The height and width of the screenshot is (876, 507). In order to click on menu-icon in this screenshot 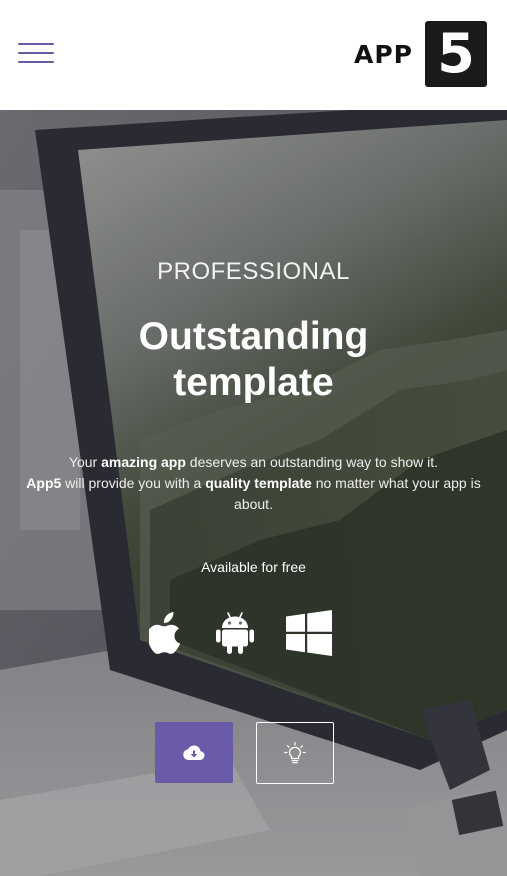, I will do `click(36, 53)`.